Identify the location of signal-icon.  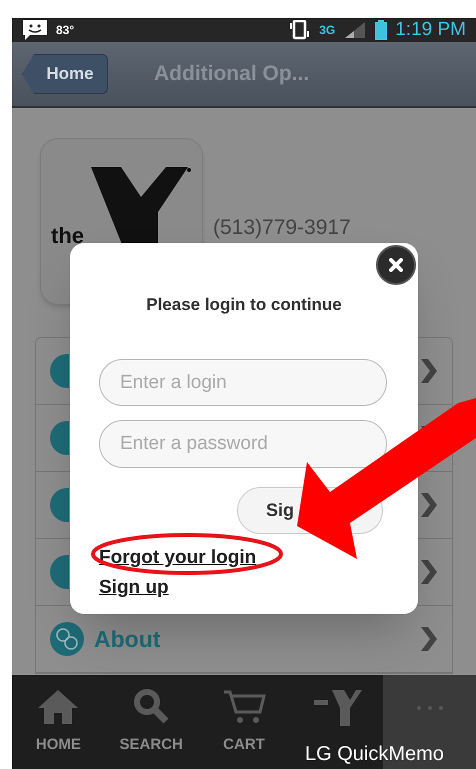
(355, 30).